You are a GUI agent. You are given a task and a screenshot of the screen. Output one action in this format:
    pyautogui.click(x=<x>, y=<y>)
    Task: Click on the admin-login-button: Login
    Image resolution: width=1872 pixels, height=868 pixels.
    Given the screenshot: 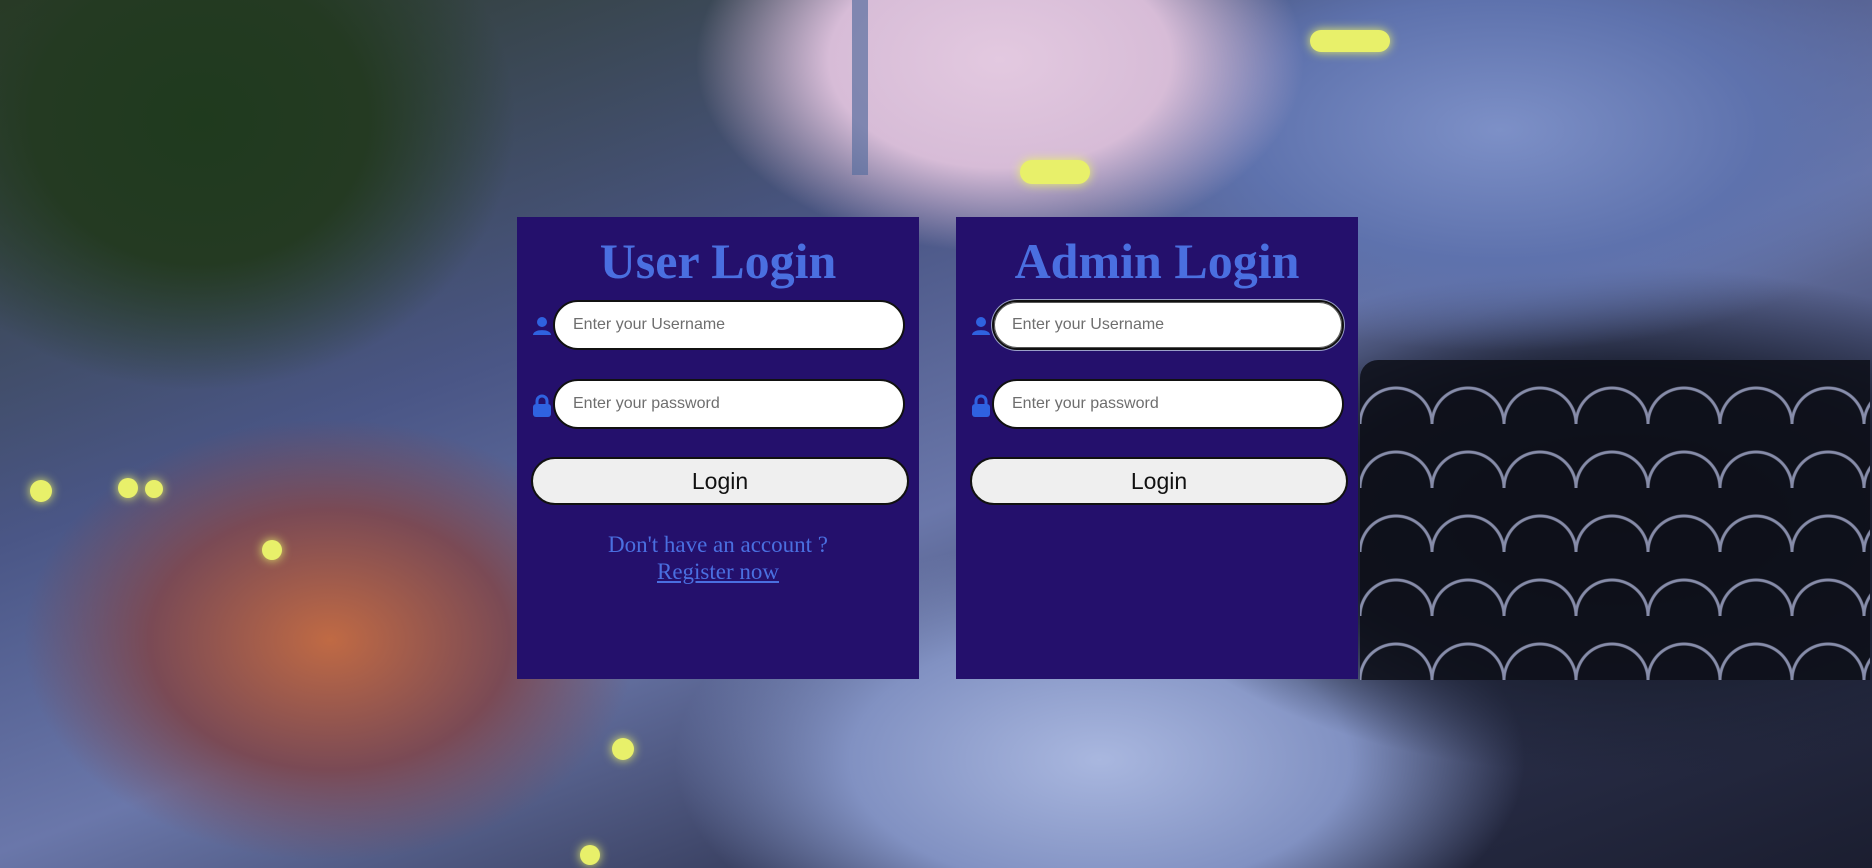 What is the action you would take?
    pyautogui.click(x=1159, y=481)
    